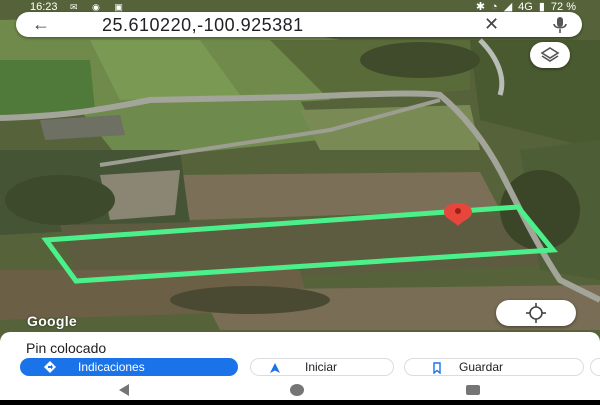 The height and width of the screenshot is (405, 600). Describe the element at coordinates (437, 368) in the screenshot. I see `bookmark-icon` at that location.